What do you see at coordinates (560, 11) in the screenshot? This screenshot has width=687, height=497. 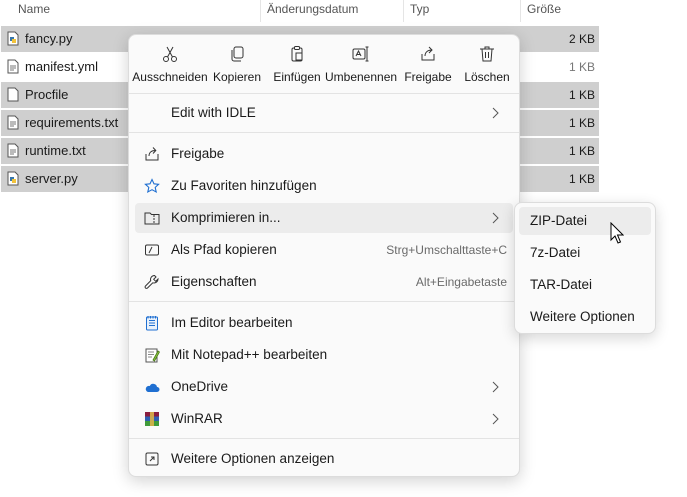 I see `column-size: Größe` at bounding box center [560, 11].